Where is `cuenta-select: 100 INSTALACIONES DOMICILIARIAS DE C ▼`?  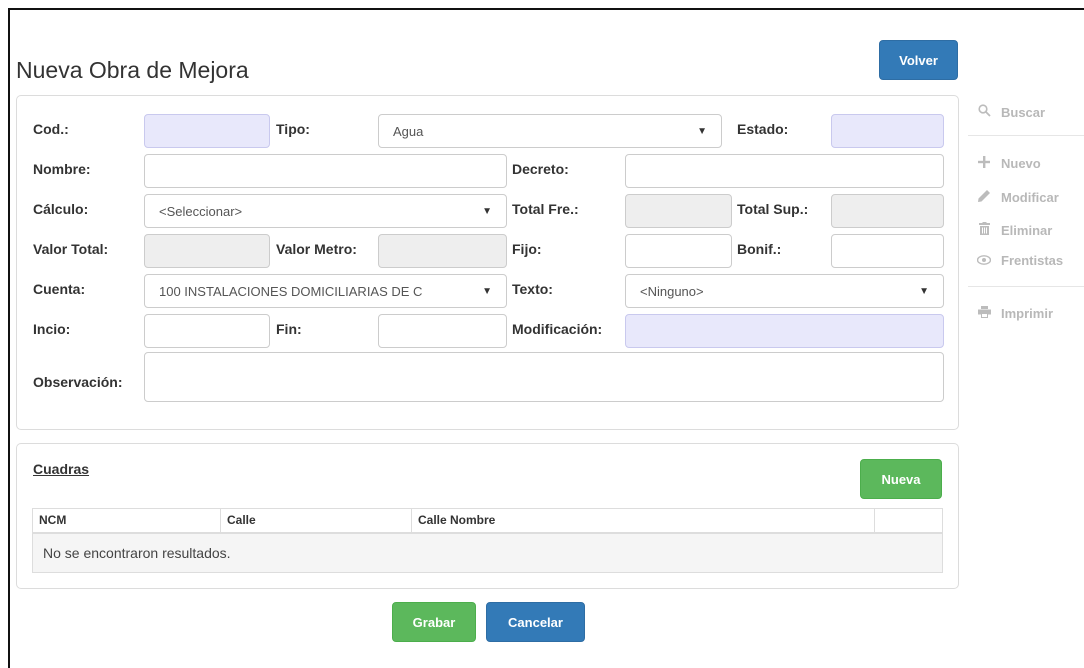 cuenta-select: 100 INSTALACIONES DOMICILIARIAS DE C ▼ is located at coordinates (325, 291).